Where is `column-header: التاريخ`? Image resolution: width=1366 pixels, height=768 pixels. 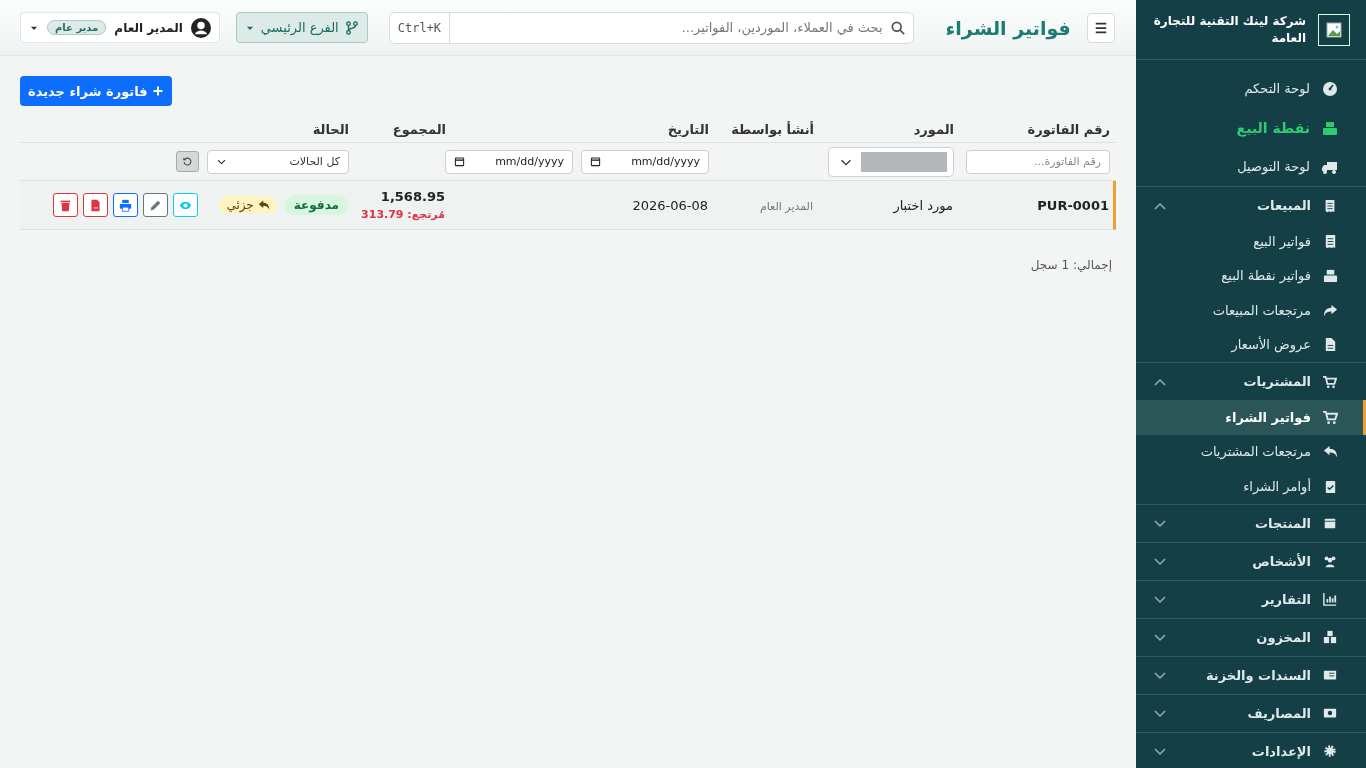 column-header: التاريخ is located at coordinates (688, 129).